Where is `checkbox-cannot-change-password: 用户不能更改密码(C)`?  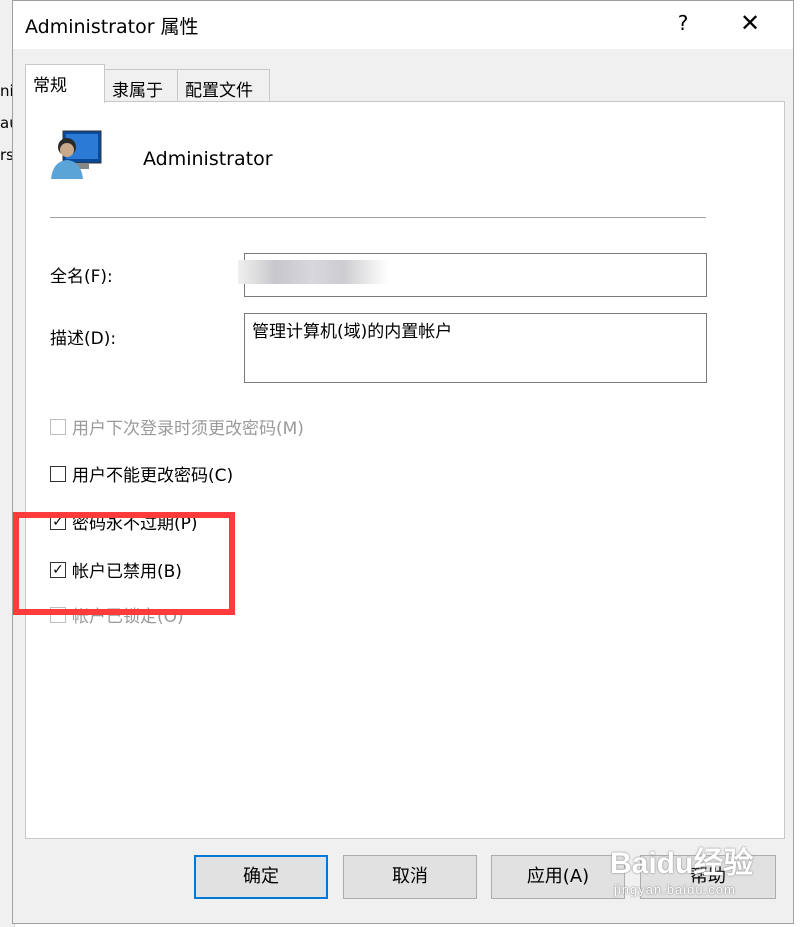
checkbox-cannot-change-password: 用户不能更改密码(C) is located at coordinates (141, 473).